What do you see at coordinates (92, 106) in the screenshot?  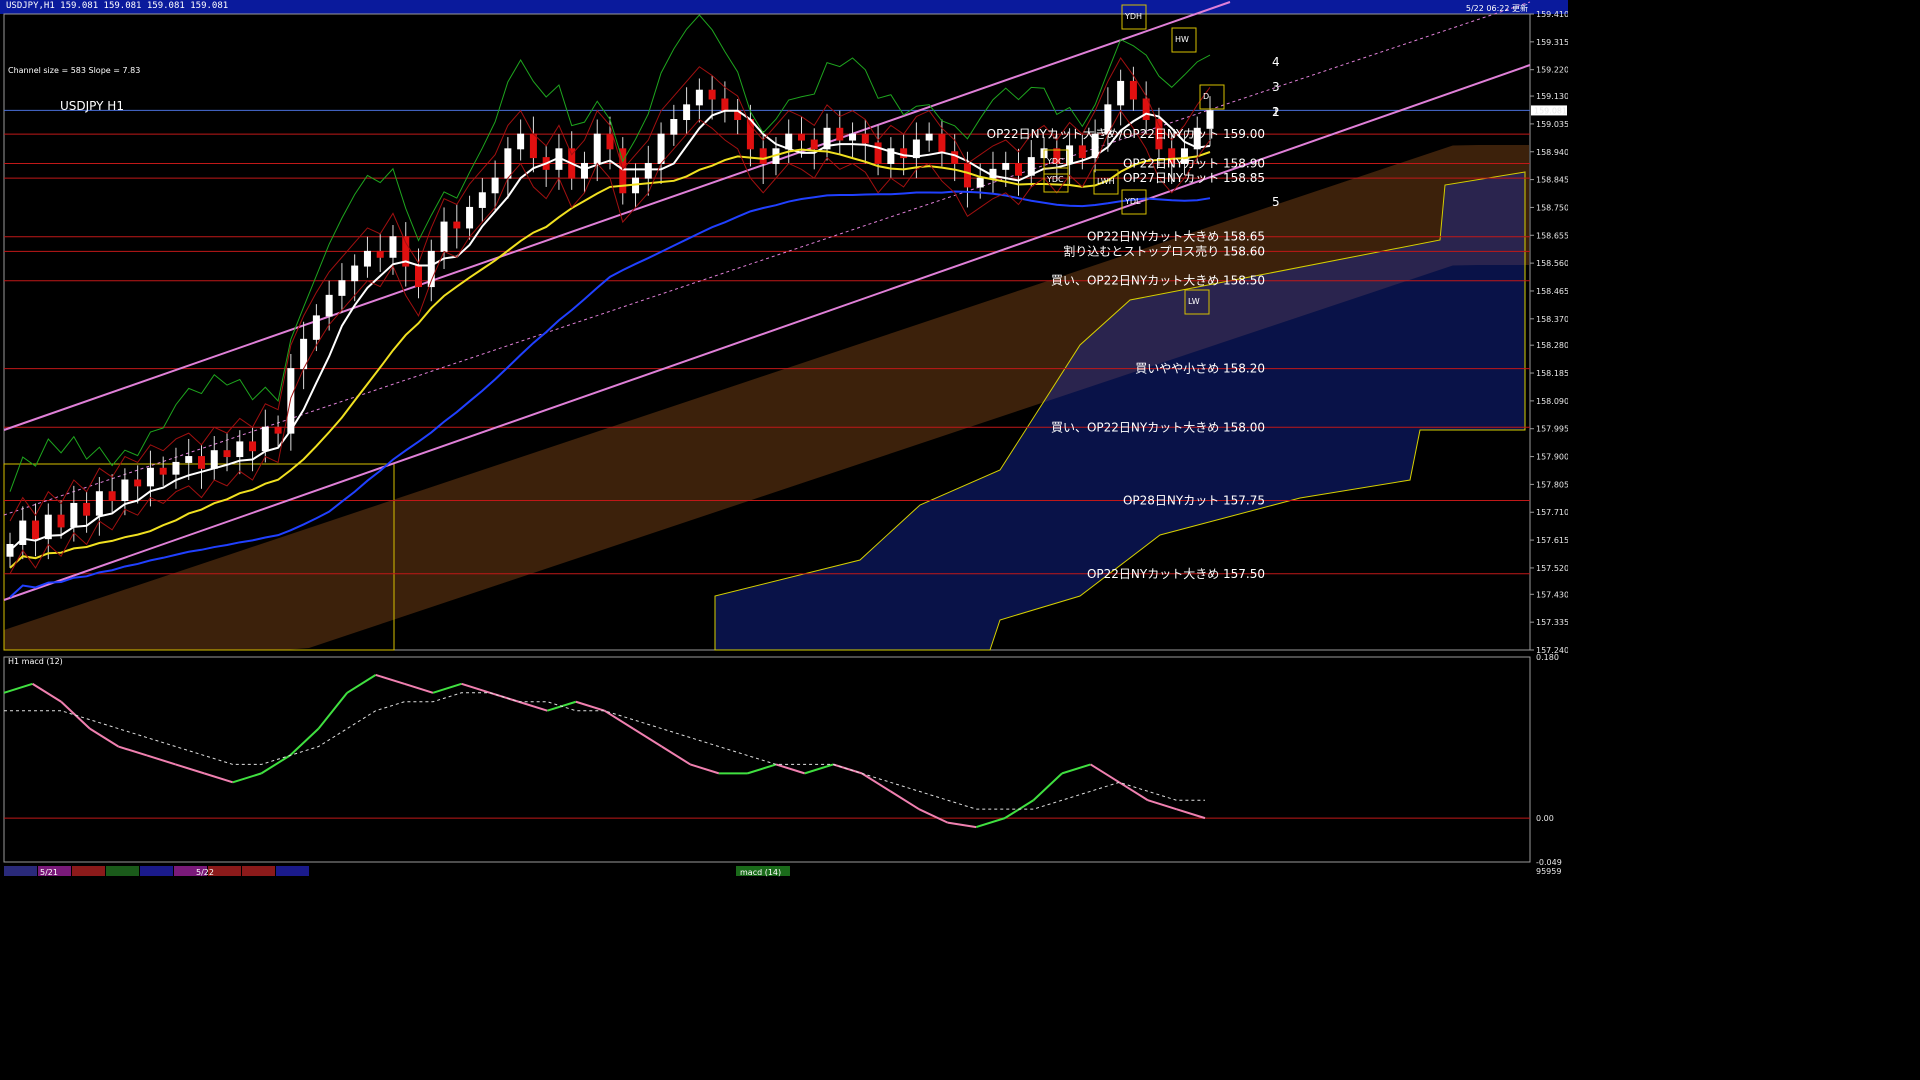 I see `chart-title: USDJPY H1` at bounding box center [92, 106].